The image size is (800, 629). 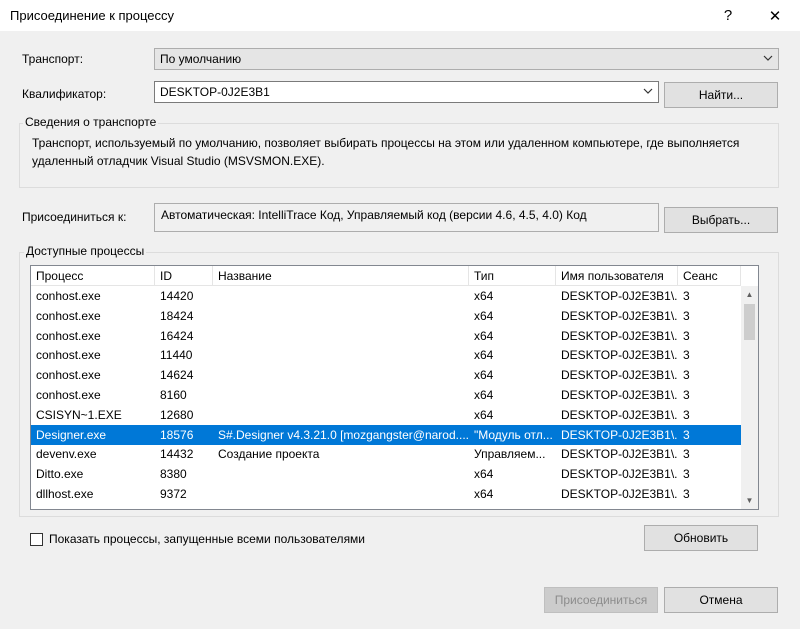 What do you see at coordinates (749, 397) in the screenshot?
I see `vertical-scrollbar: ▲ ▼` at bounding box center [749, 397].